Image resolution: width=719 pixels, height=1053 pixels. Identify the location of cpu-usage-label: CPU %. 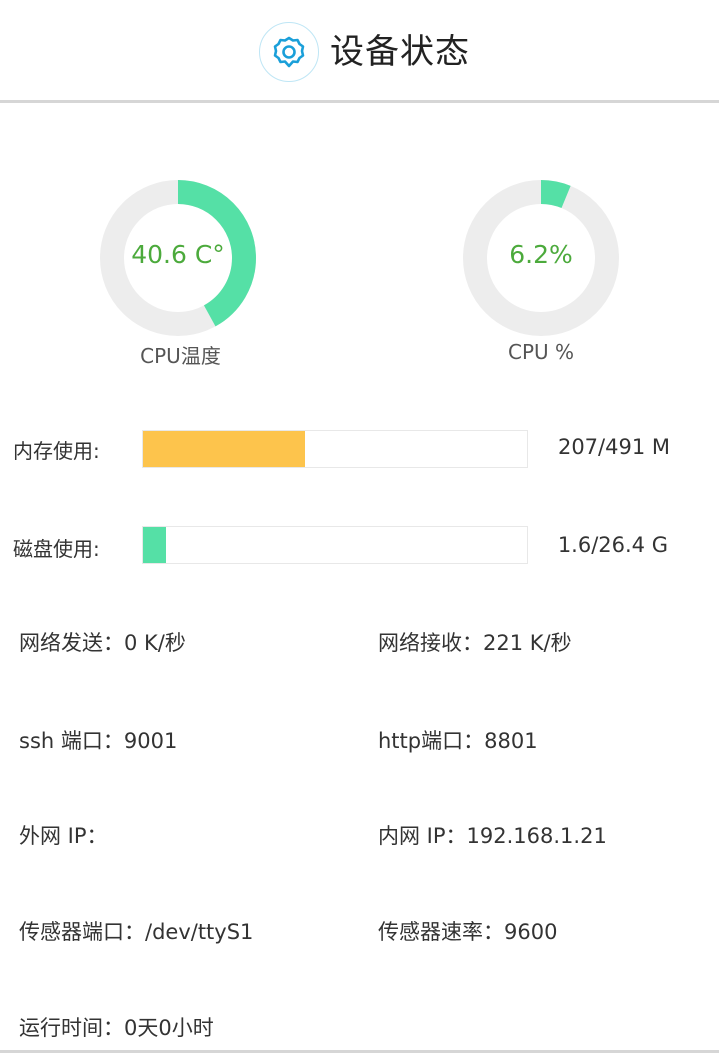
(541, 352).